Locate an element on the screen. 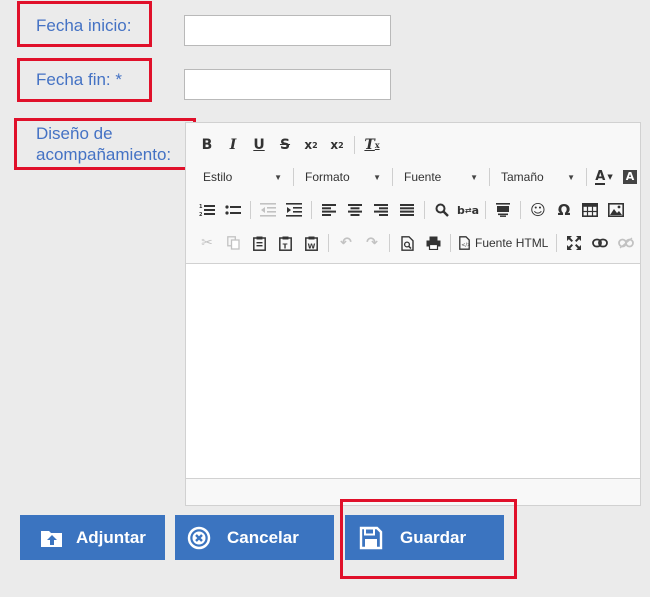 Image resolution: width=650 pixels, height=597 pixels. toolbar-row-4: ✂ T W ↶ ↷ </> is located at coordinates (416, 243).